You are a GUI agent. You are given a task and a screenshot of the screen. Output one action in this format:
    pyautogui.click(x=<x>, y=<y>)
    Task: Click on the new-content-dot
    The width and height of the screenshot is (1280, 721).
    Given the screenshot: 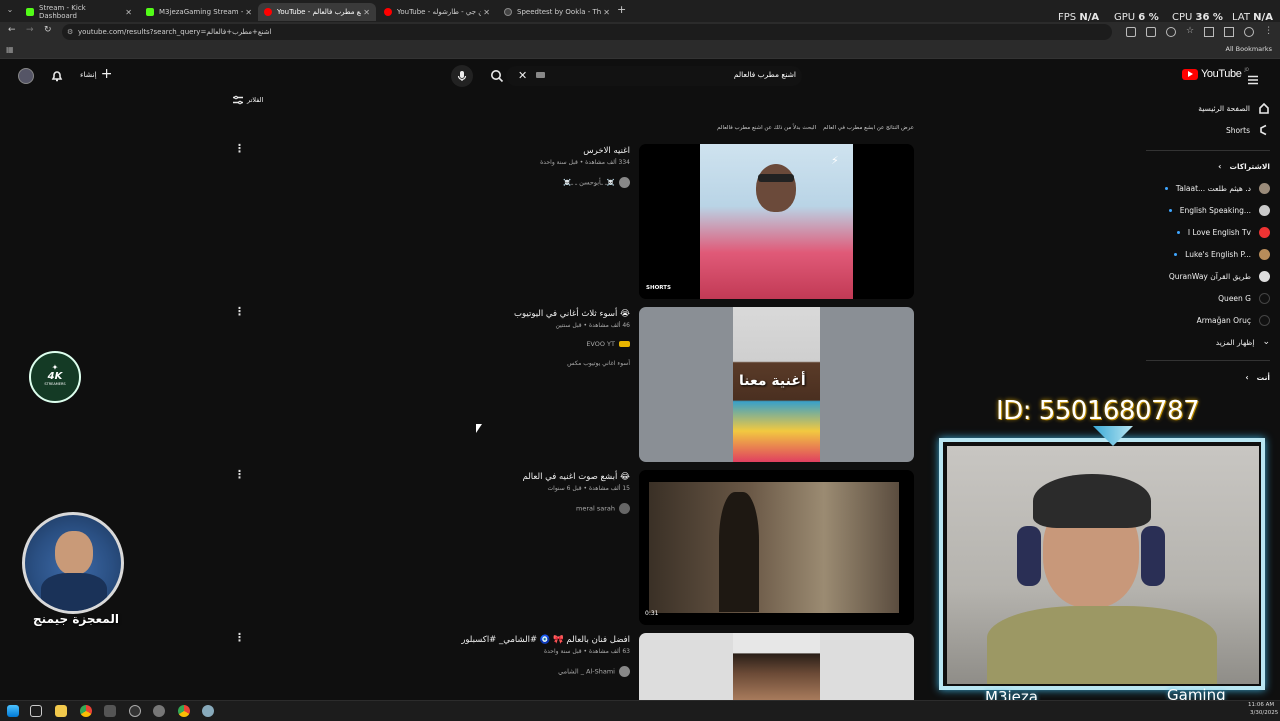 What is the action you would take?
    pyautogui.click(x=1166, y=188)
    